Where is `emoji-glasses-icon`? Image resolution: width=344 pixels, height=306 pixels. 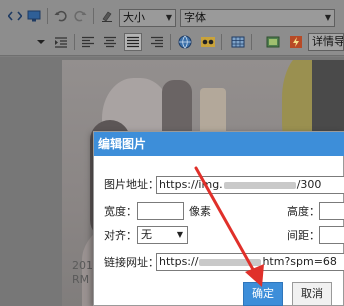 emoji-glasses-icon is located at coordinates (208, 42).